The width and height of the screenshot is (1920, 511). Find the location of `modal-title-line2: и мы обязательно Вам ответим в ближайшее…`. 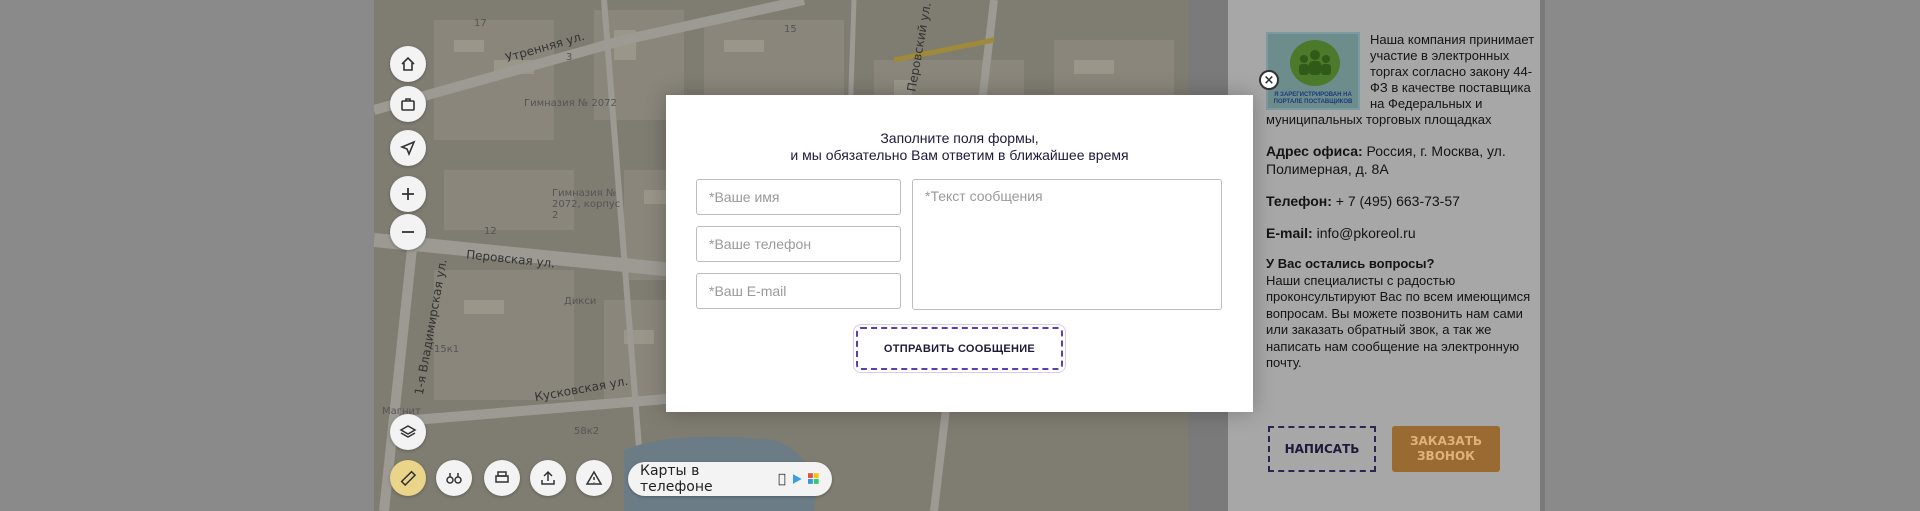

modal-title-line2: и мы обязательно Вам ответим в ближайшее… is located at coordinates (959, 155).